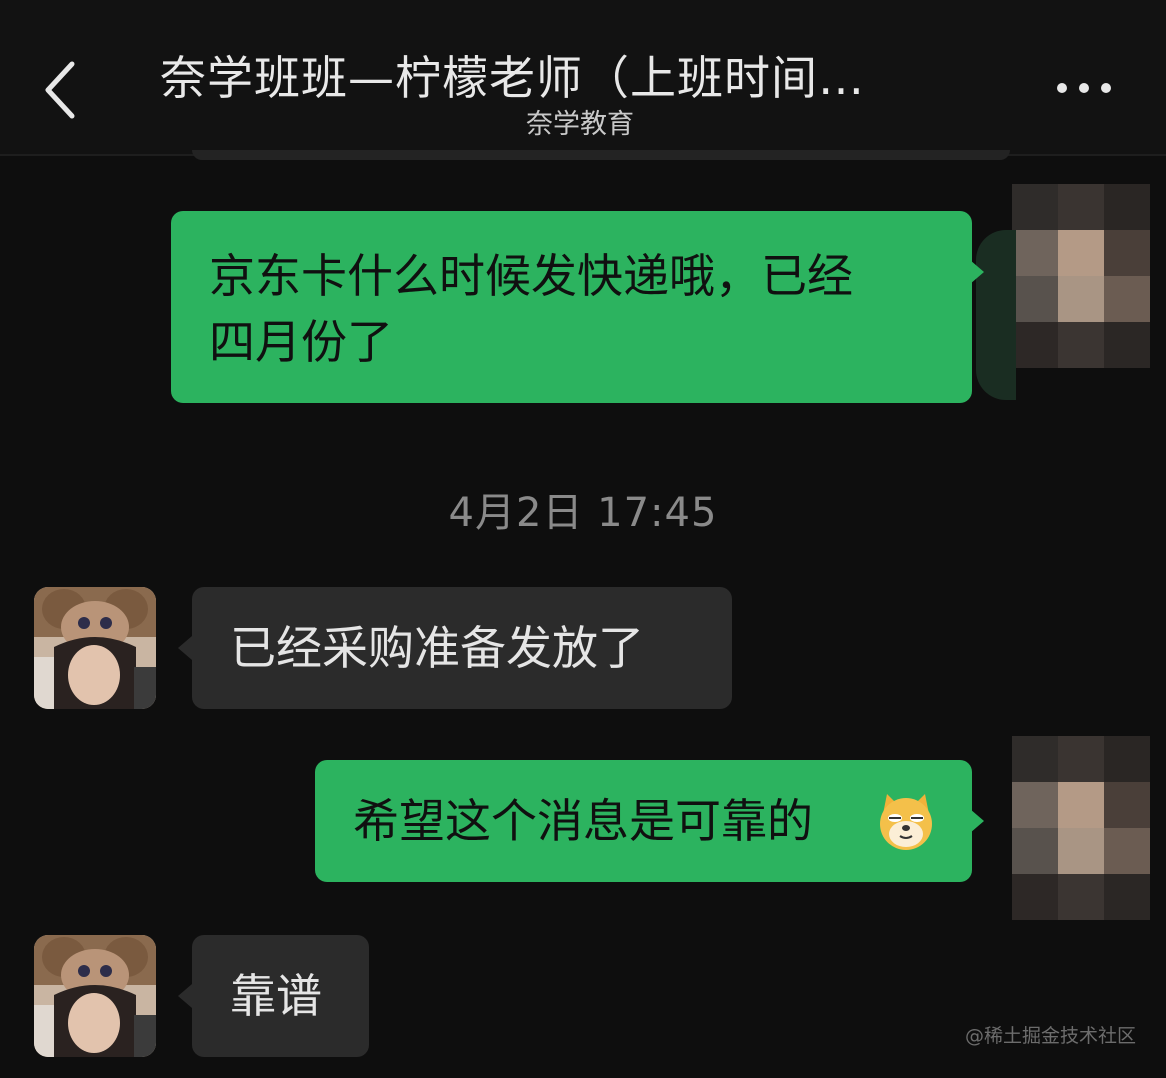  I want to click on more-button, so click(1084, 88).